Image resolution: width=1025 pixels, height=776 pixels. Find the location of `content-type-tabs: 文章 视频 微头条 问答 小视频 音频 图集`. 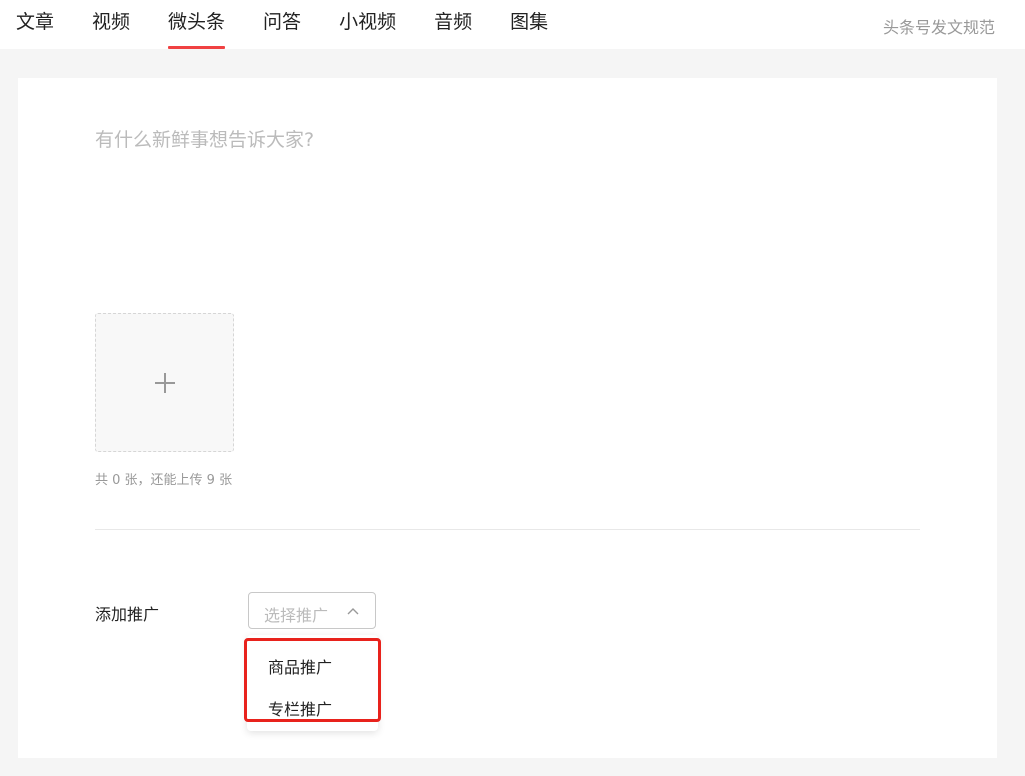

content-type-tabs: 文章 视频 微头条 问答 小视频 音频 图集 is located at coordinates (301, 24).